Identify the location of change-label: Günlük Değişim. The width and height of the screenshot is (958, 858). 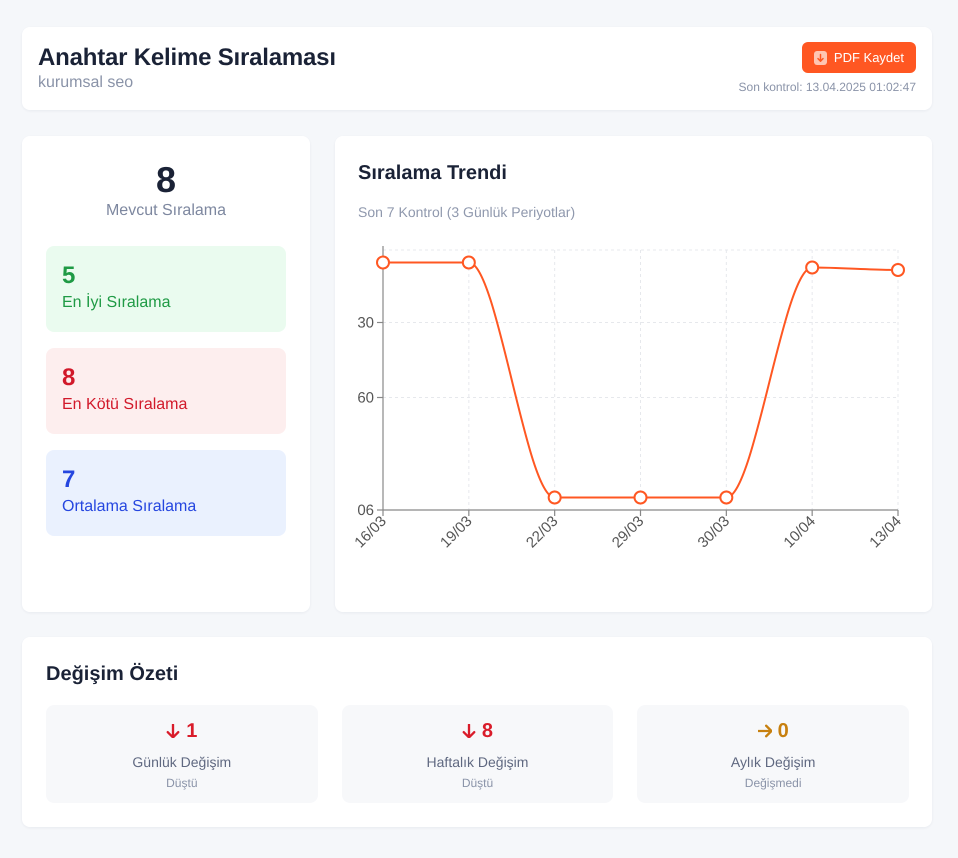
(182, 762).